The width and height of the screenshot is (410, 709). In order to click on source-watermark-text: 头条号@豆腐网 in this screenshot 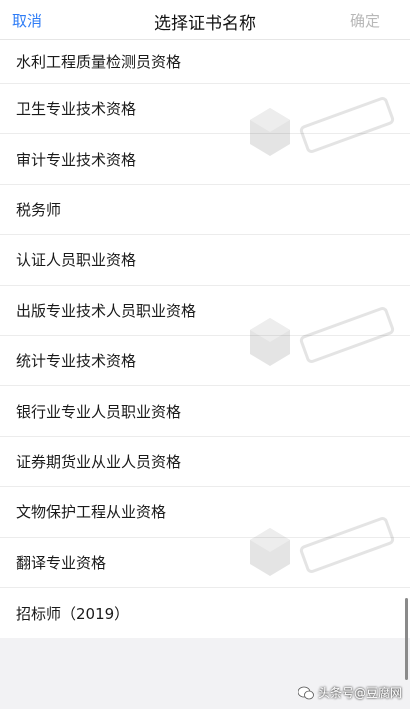, I will do `click(359, 693)`.